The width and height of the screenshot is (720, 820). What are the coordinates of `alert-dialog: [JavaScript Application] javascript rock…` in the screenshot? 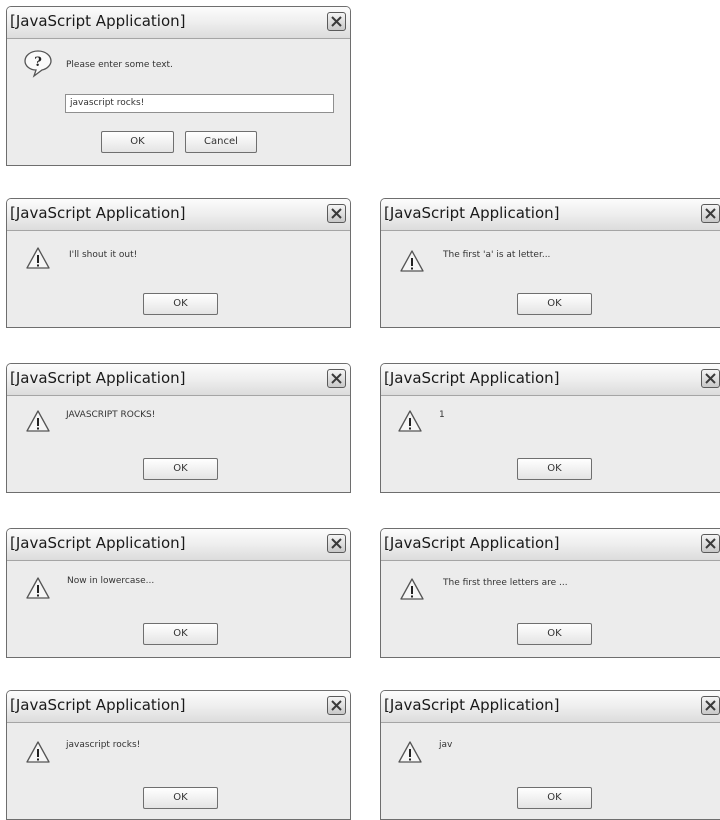 It's located at (178, 755).